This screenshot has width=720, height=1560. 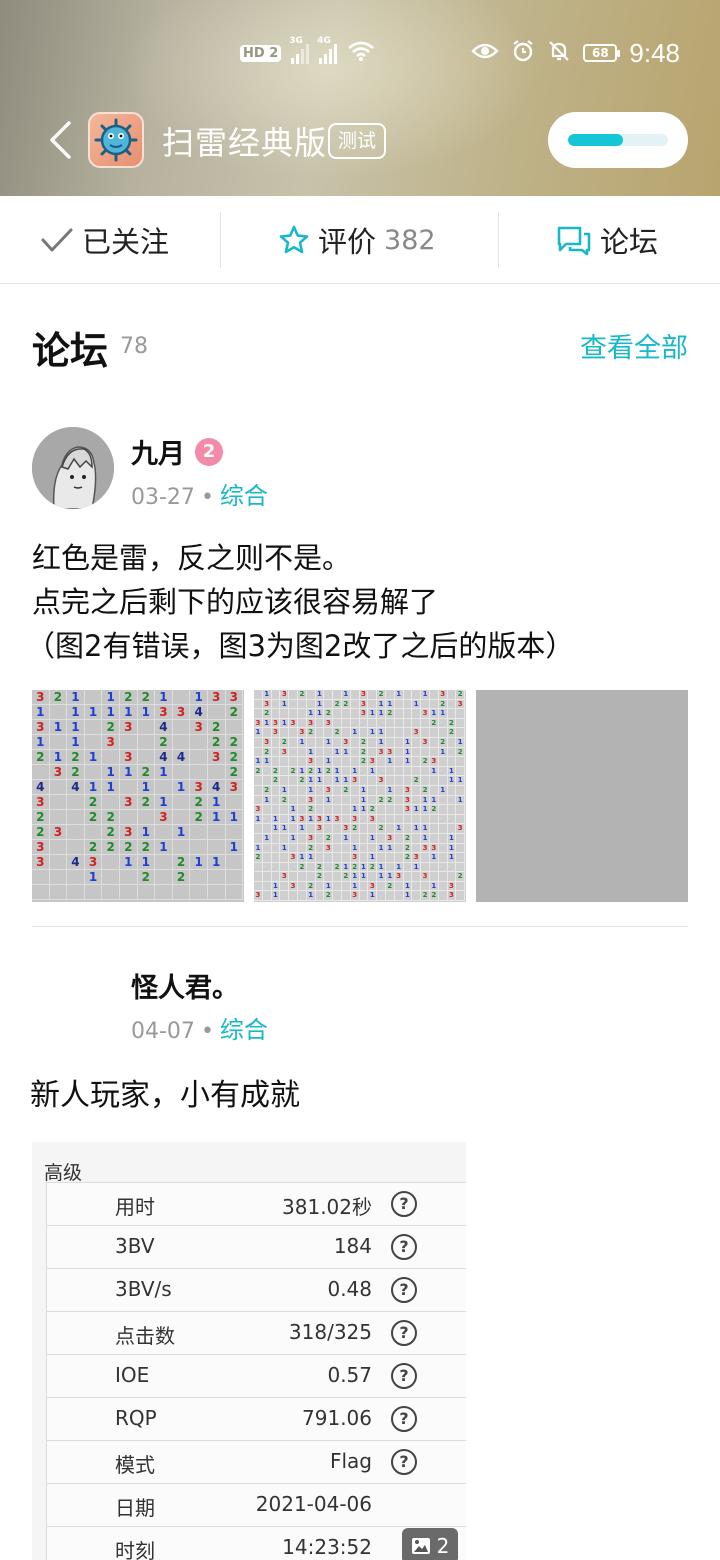 What do you see at coordinates (274, 53) in the screenshot?
I see `sim-label: 2` at bounding box center [274, 53].